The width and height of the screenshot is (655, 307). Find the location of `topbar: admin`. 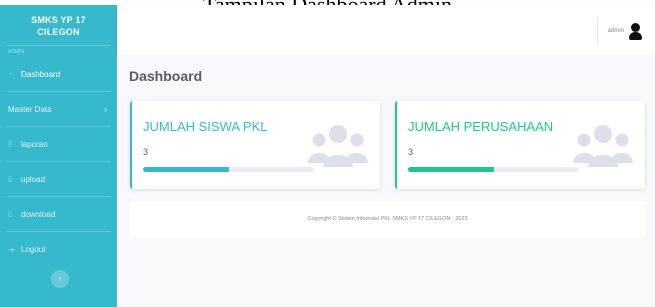

topbar: admin is located at coordinates (386, 29).